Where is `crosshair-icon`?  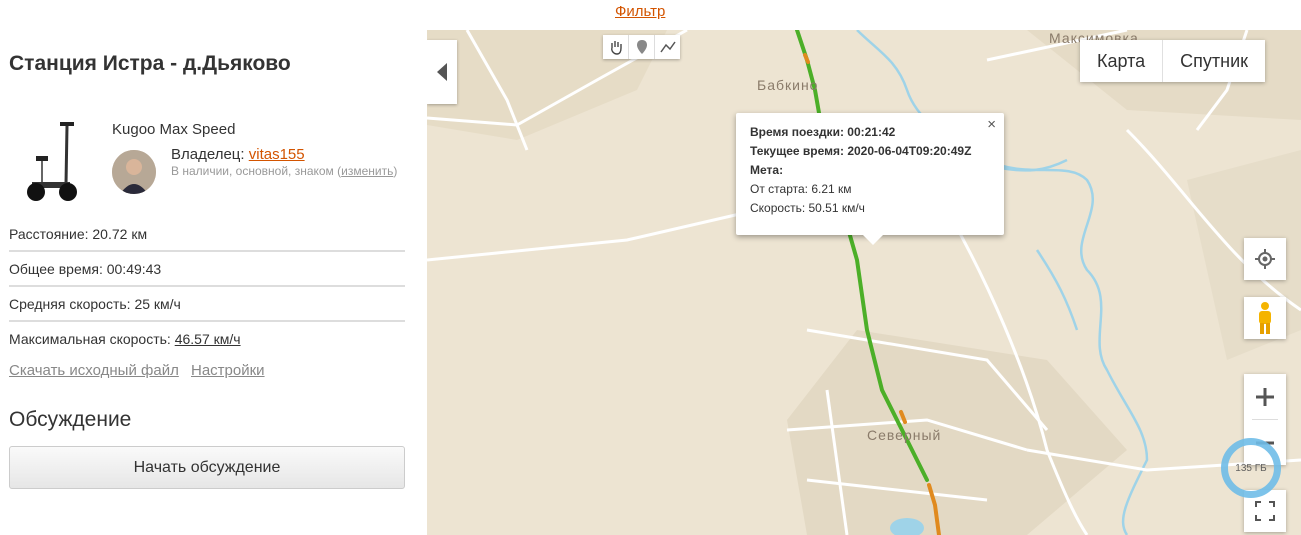 crosshair-icon is located at coordinates (1265, 259).